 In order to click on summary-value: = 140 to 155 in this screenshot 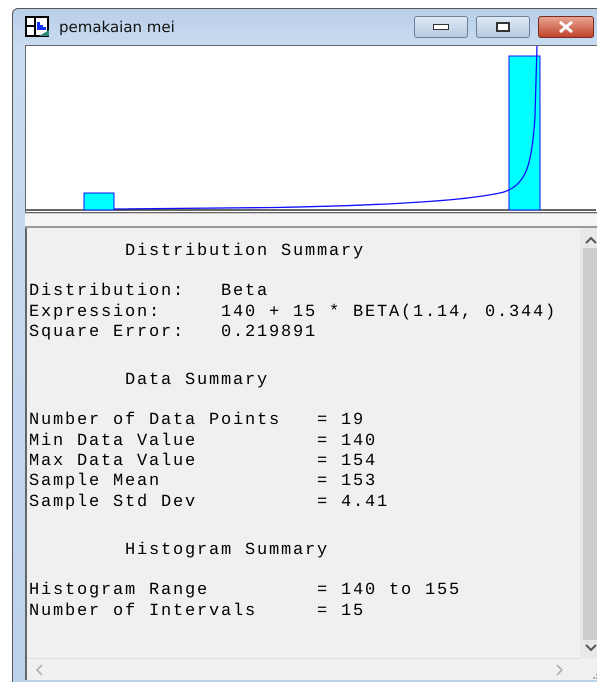, I will do `click(389, 591)`.